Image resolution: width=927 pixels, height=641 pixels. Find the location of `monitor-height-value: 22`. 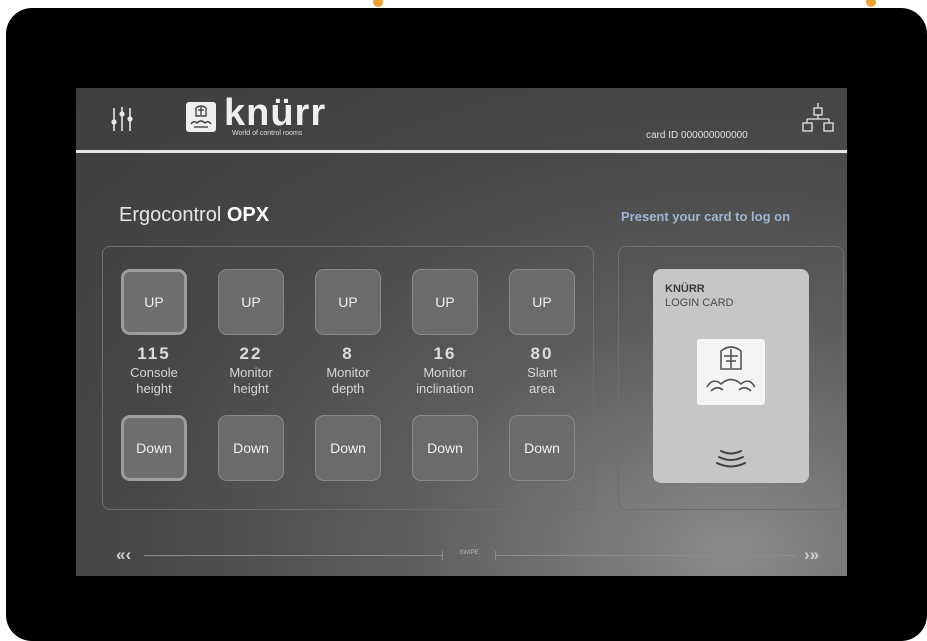

monitor-height-value: 22 is located at coordinates (251, 353).